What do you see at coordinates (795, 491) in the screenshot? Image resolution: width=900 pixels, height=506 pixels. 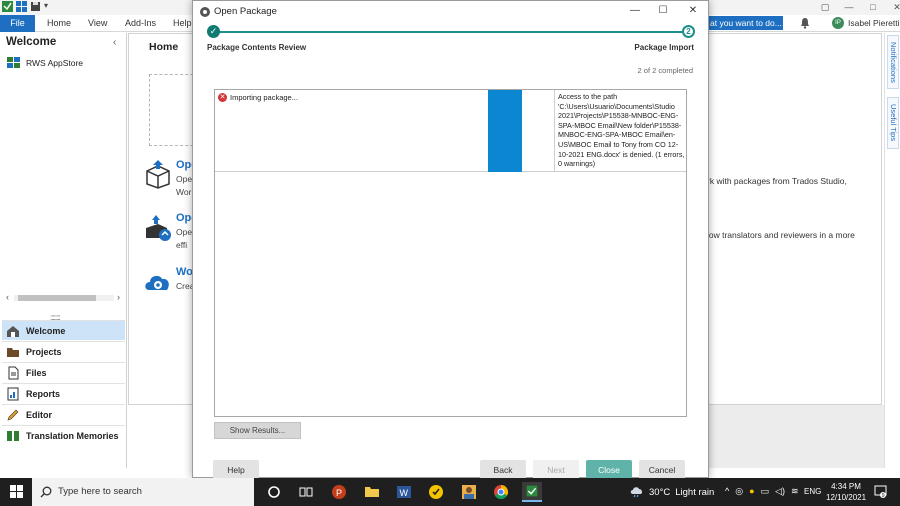 I see `wifi-icon: ≋` at bounding box center [795, 491].